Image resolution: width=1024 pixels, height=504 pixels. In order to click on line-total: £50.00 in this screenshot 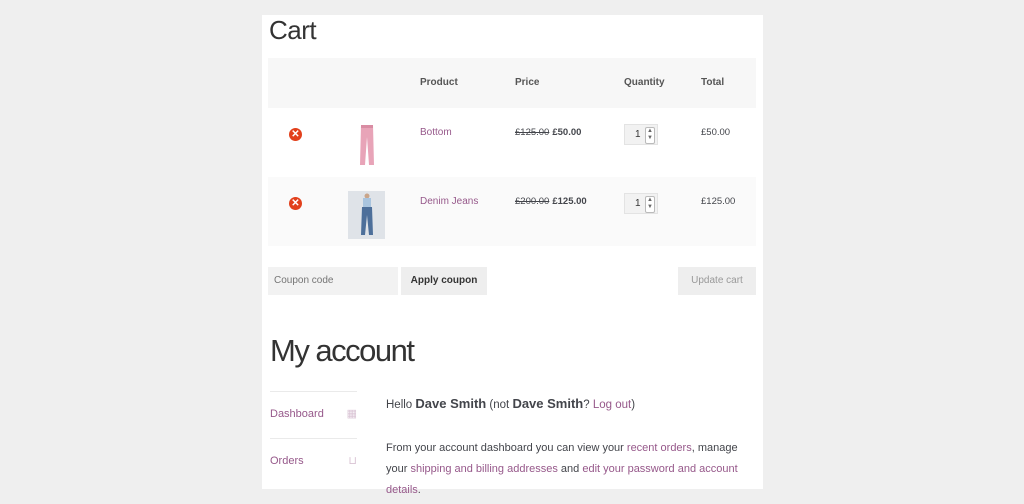, I will do `click(716, 132)`.